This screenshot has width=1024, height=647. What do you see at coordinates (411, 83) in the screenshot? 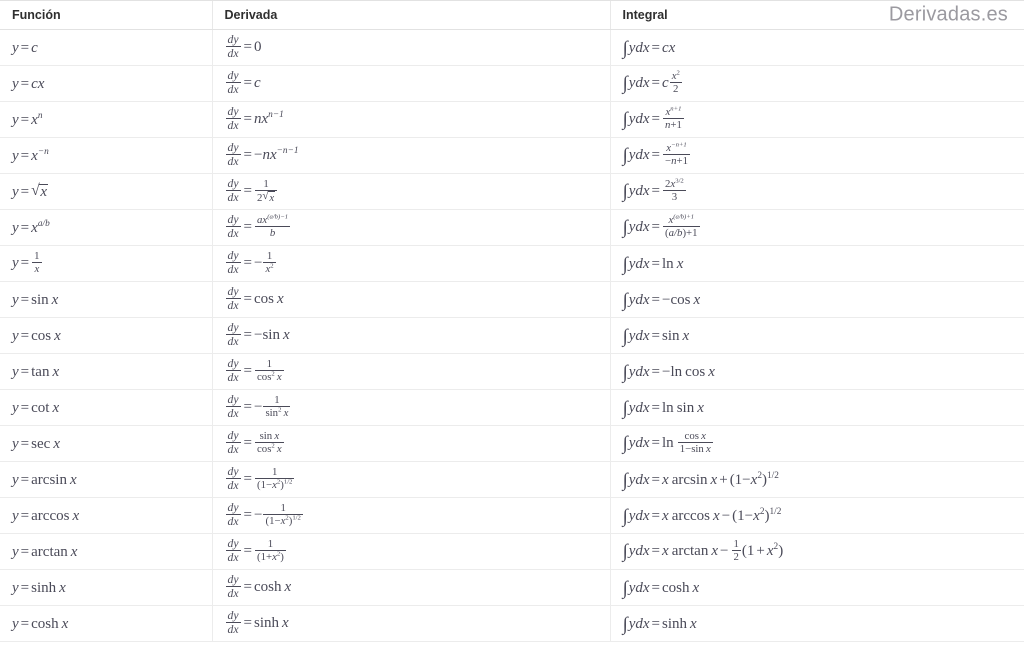
I see `cell-derivative: dy dx = c` at bounding box center [411, 83].